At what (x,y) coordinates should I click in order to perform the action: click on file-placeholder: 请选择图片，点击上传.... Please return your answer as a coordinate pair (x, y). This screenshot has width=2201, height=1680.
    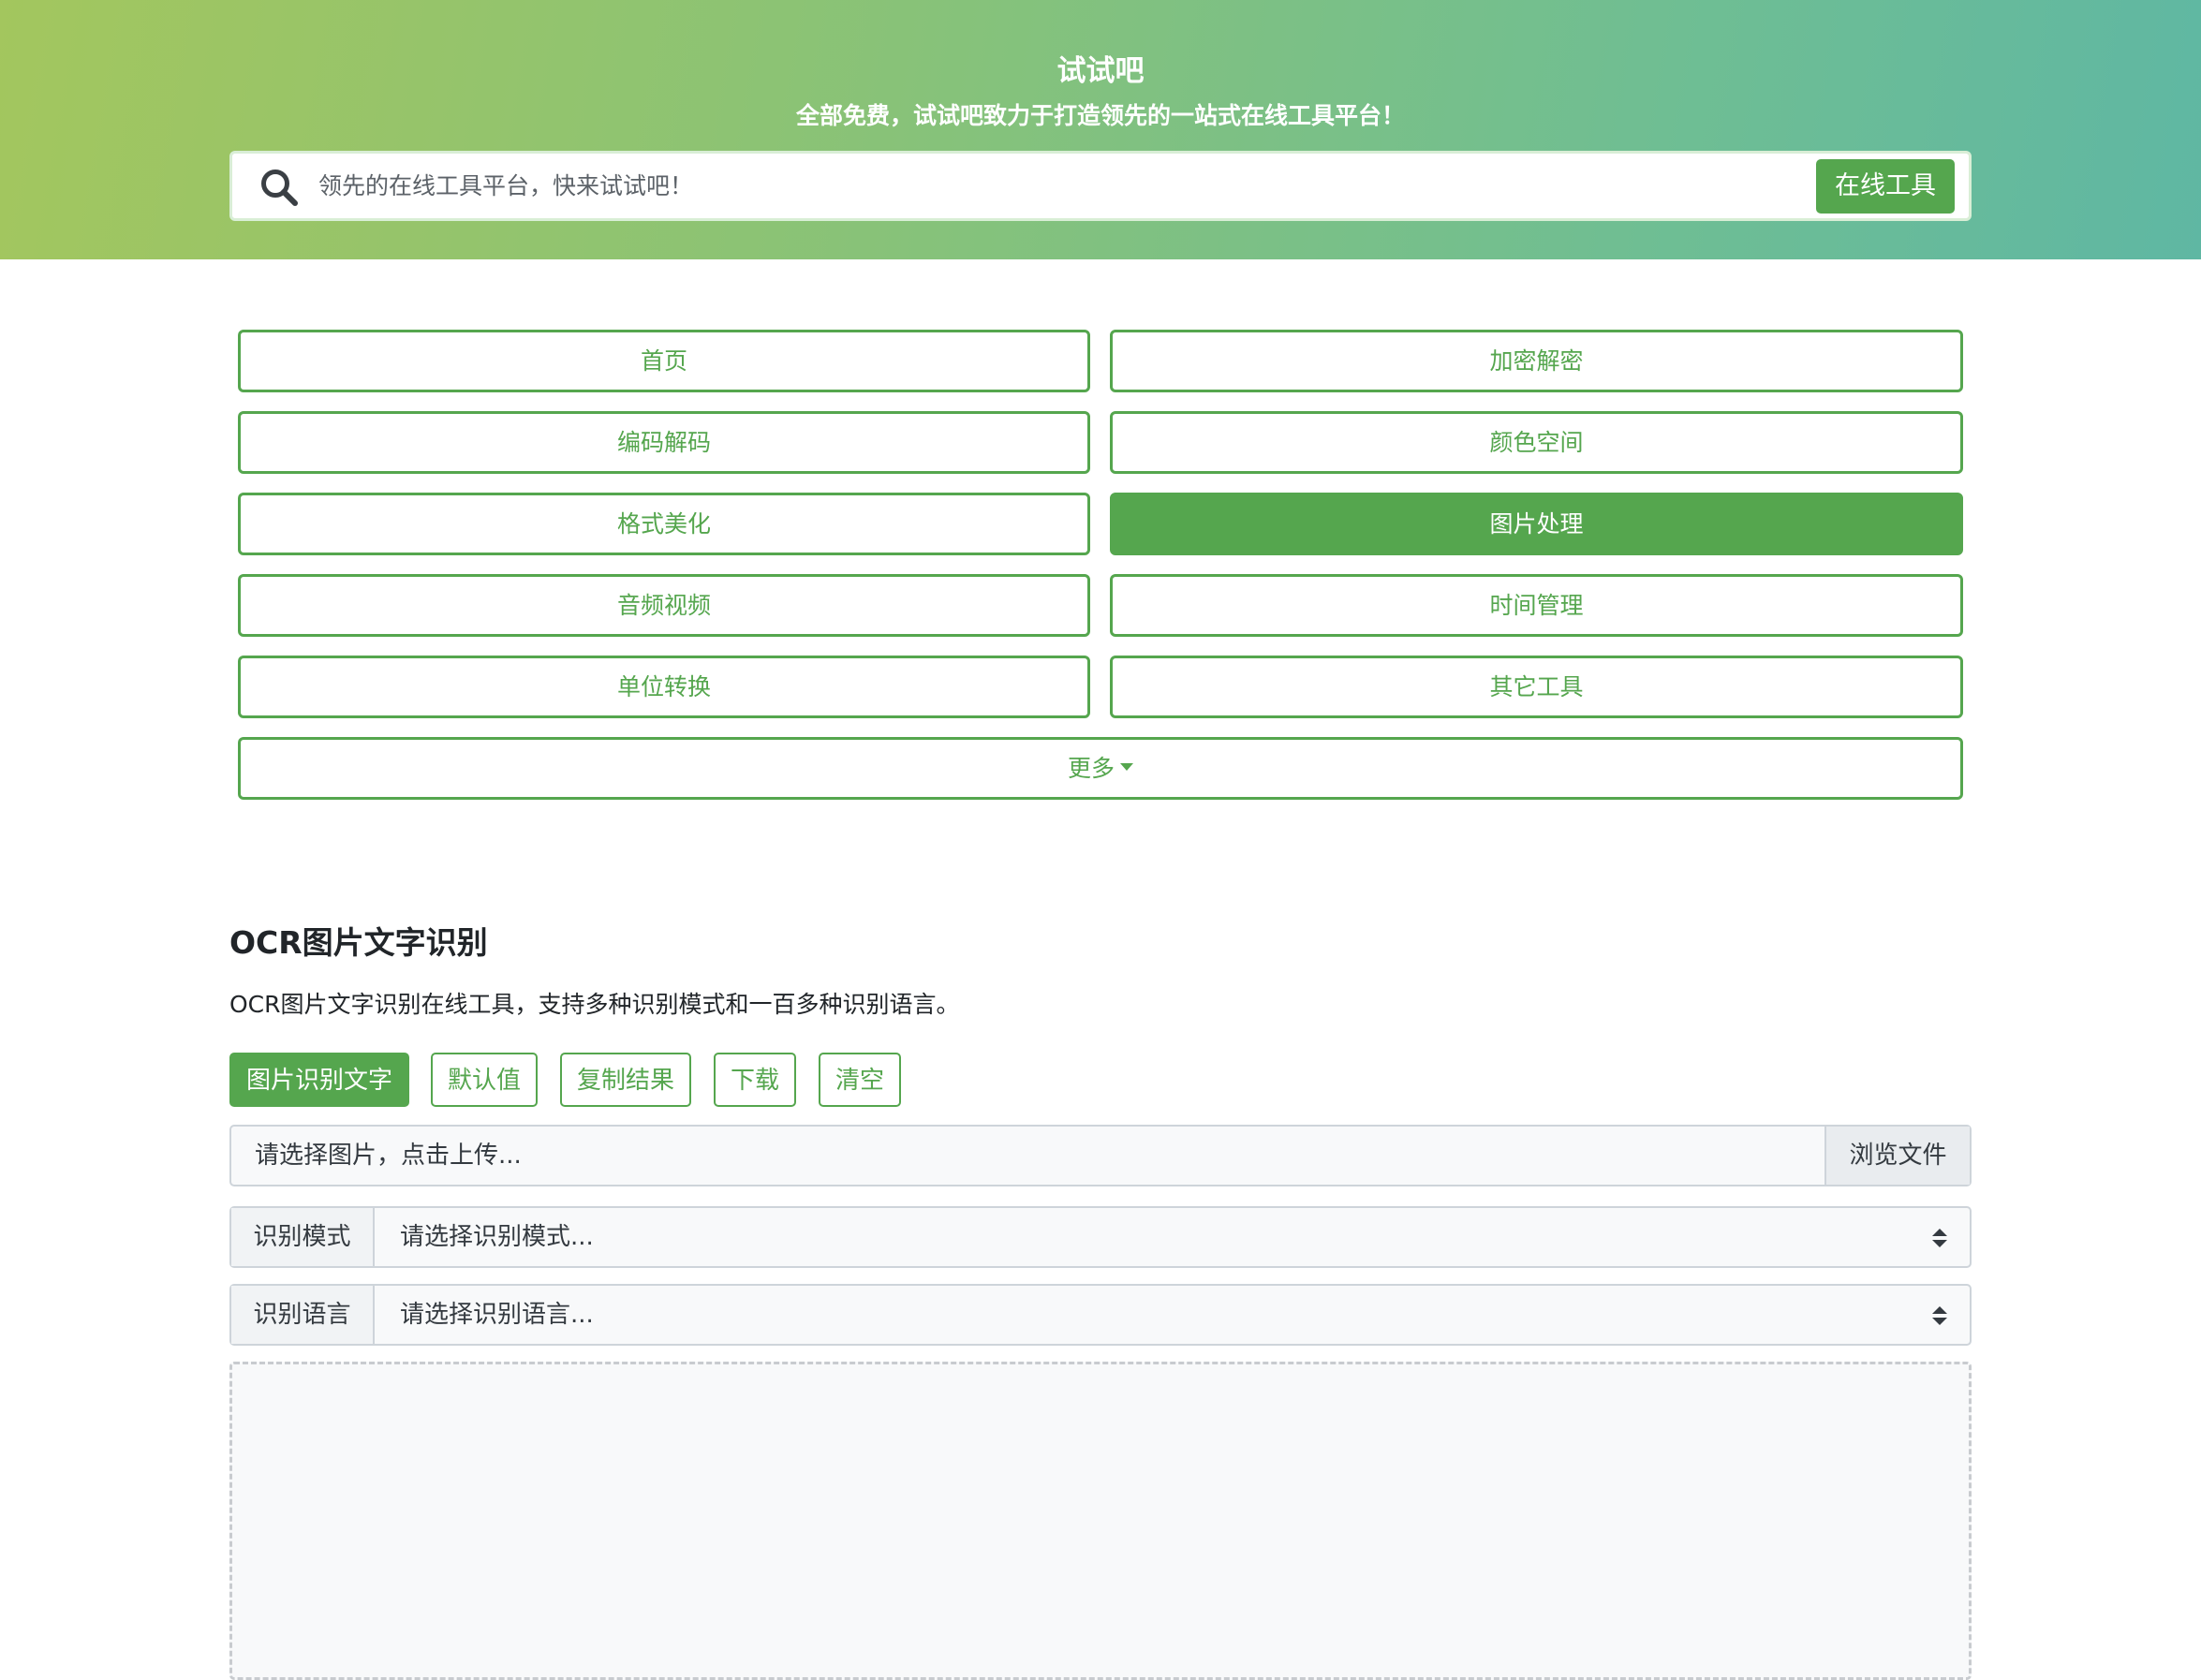
    Looking at the image, I should click on (388, 1156).